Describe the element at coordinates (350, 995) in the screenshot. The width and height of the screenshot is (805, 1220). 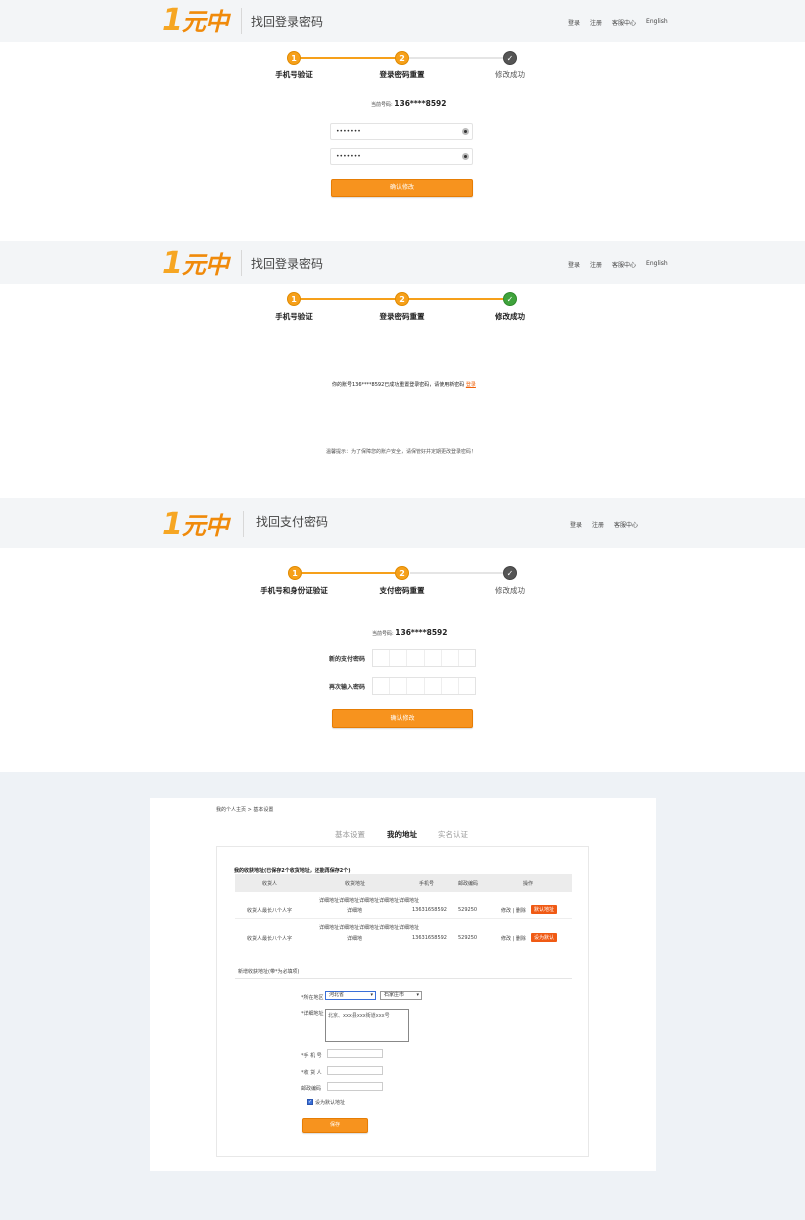
I see `province-select: 河北省 ▾` at that location.